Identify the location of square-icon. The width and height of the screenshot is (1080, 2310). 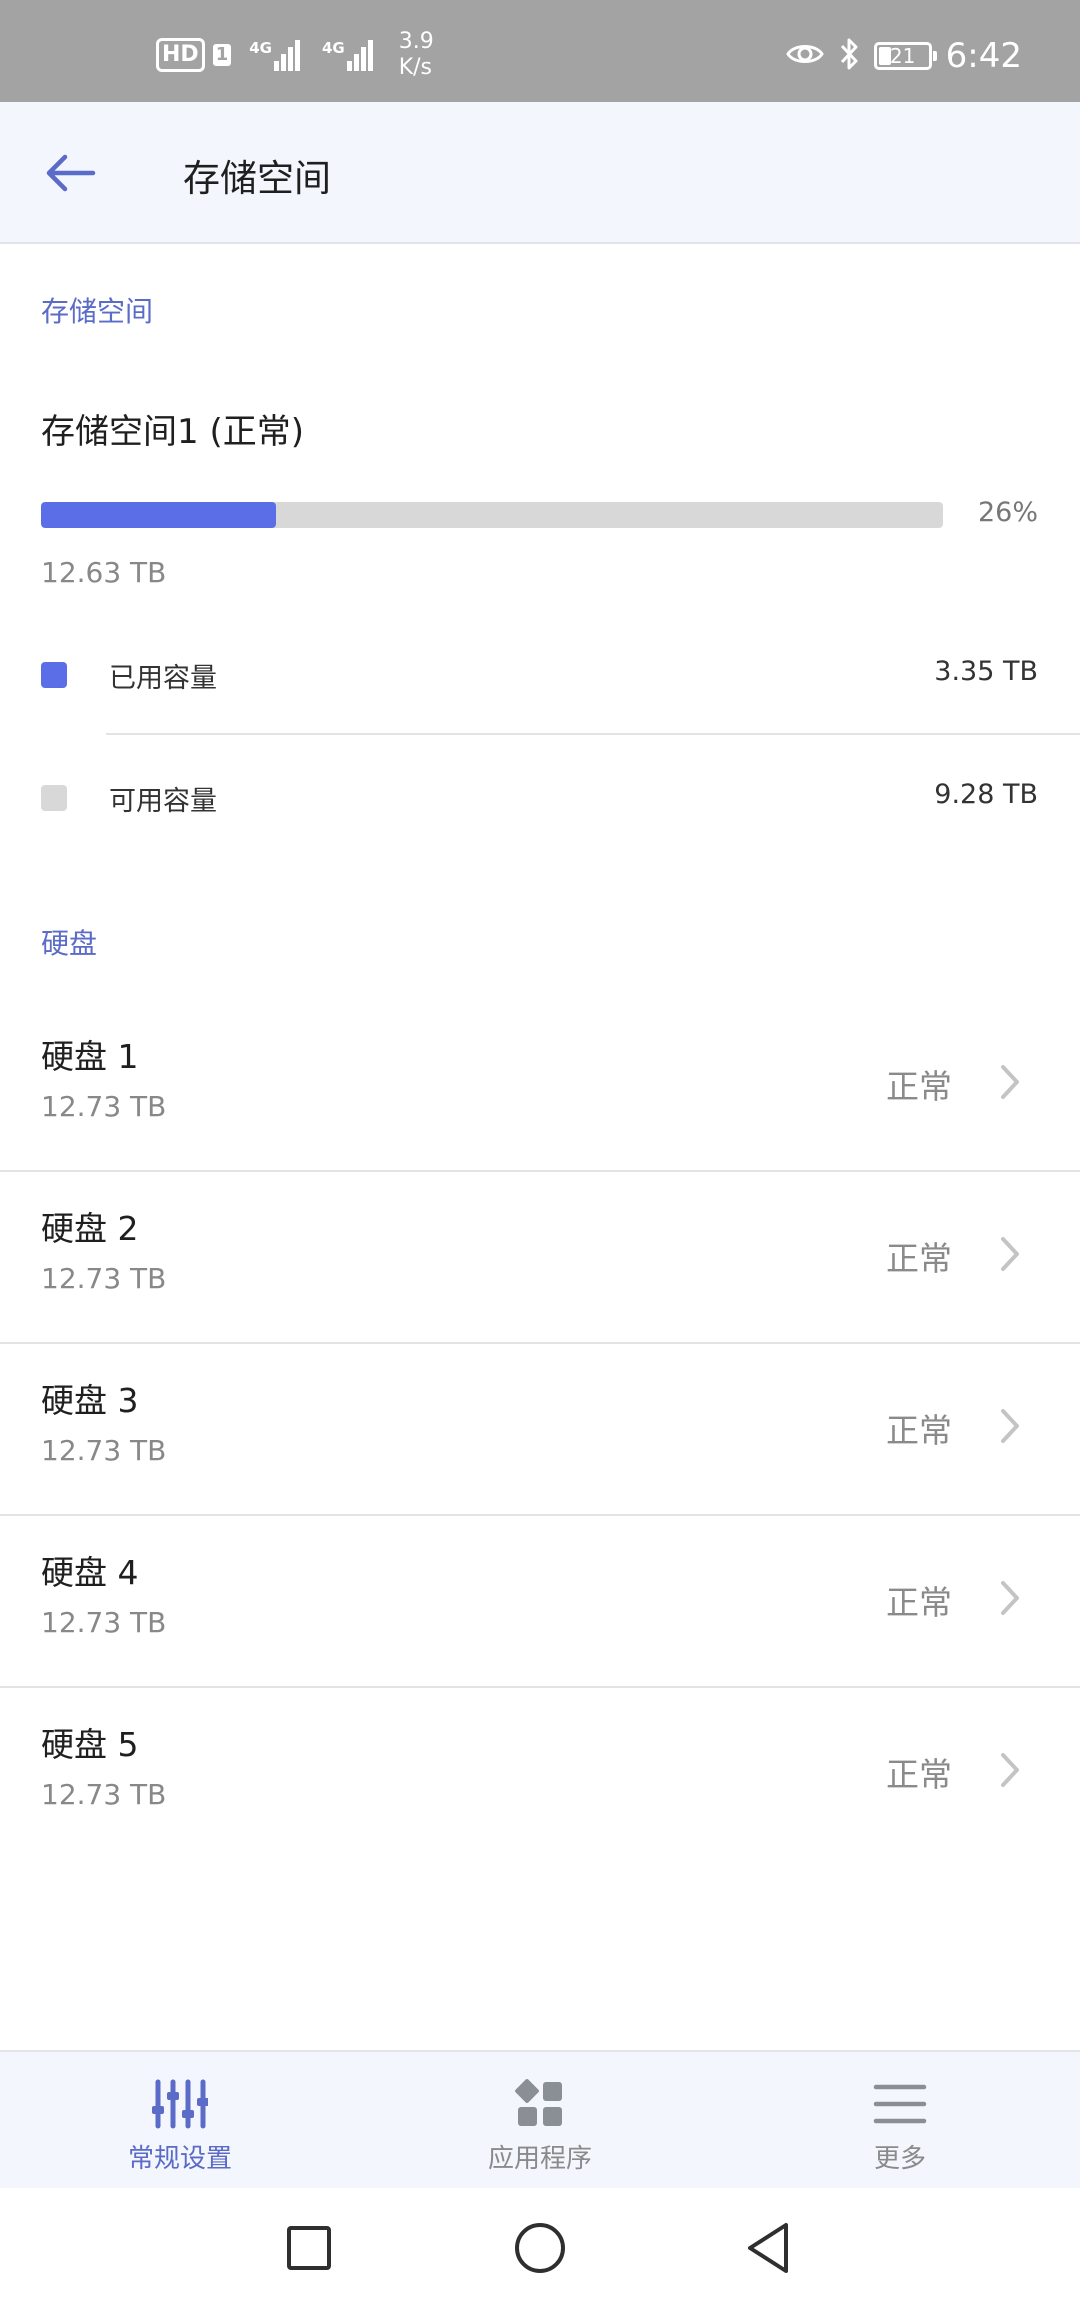
(309, 2250).